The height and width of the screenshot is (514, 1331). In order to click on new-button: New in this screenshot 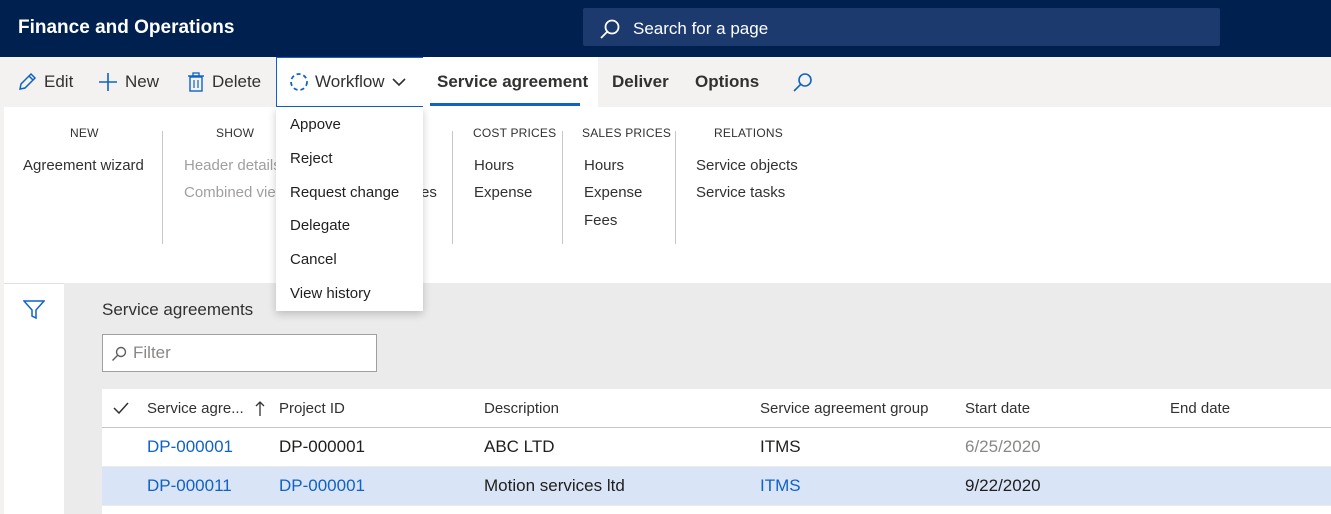, I will do `click(128, 82)`.